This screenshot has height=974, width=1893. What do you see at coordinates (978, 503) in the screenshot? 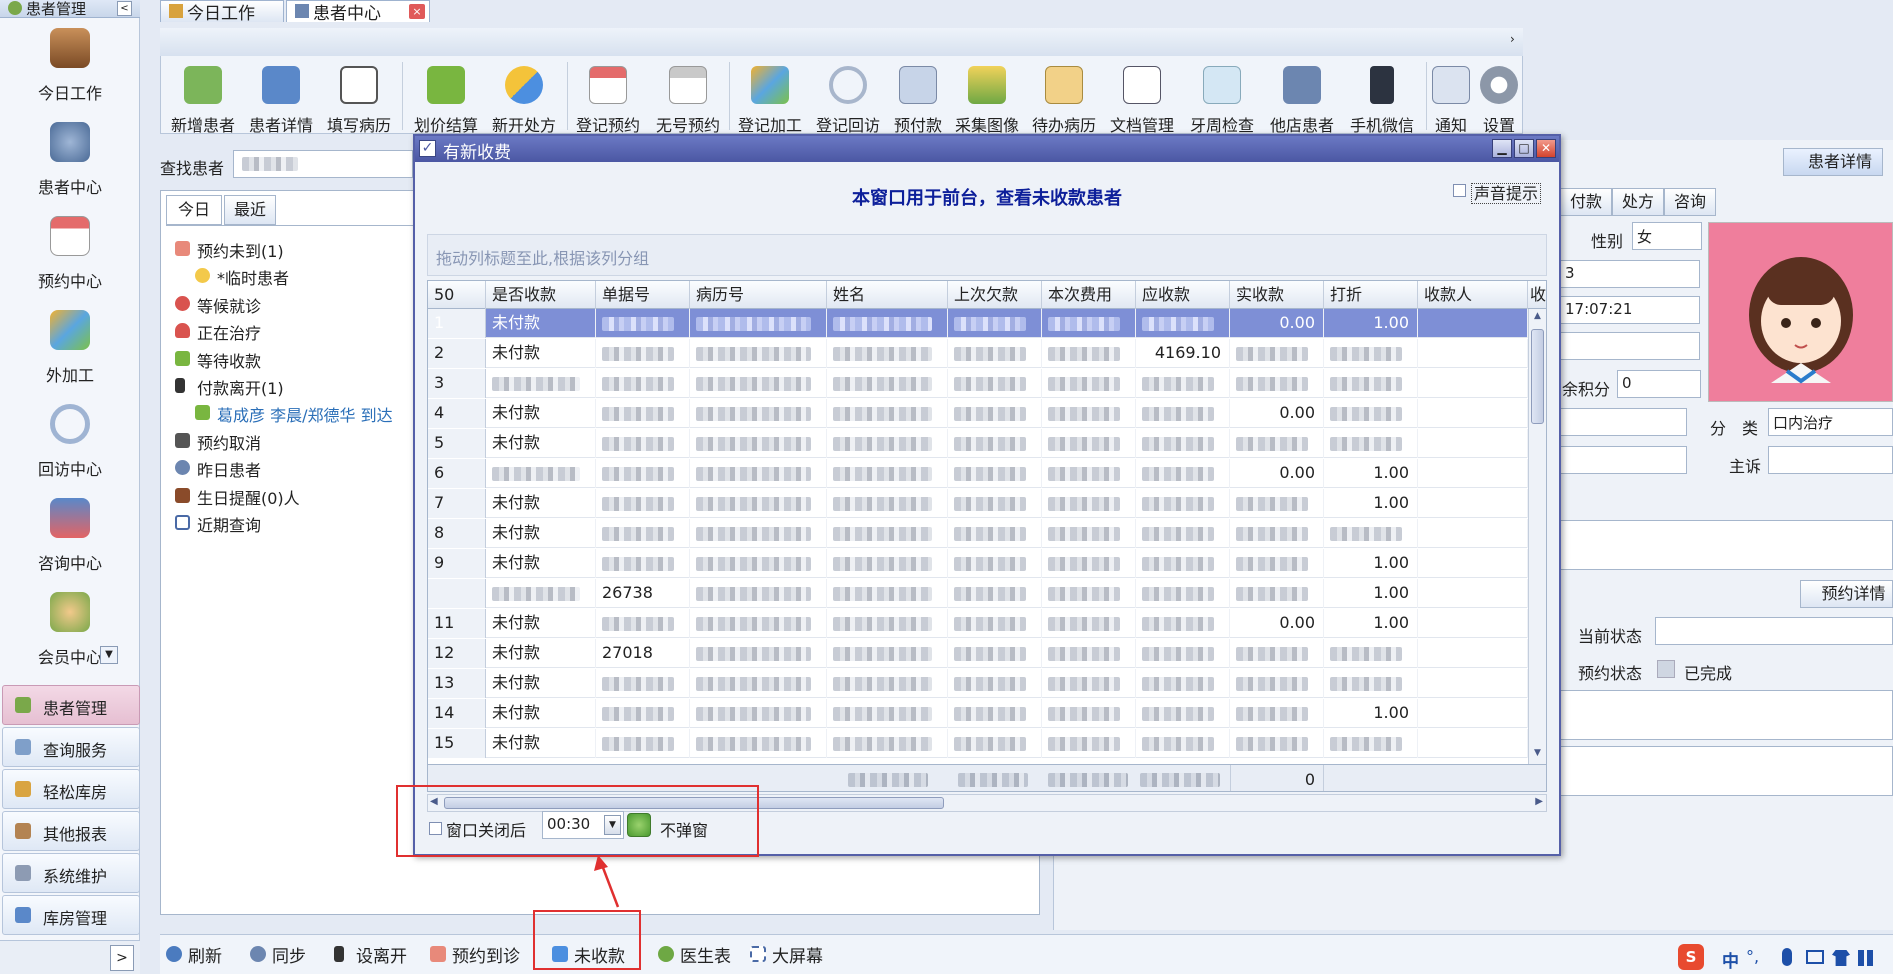
I see `table-row: 7 未付款 1.00` at bounding box center [978, 503].